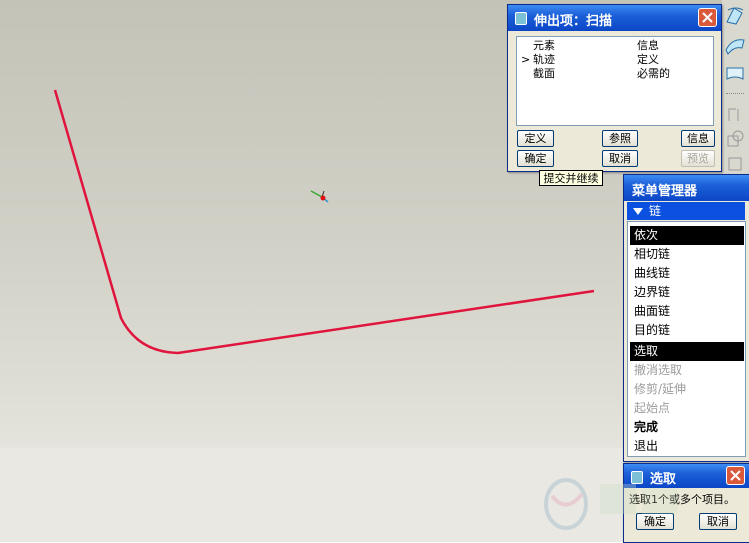 This screenshot has width=749, height=543. Describe the element at coordinates (319, 196) in the screenshot. I see `csys-icon` at that location.